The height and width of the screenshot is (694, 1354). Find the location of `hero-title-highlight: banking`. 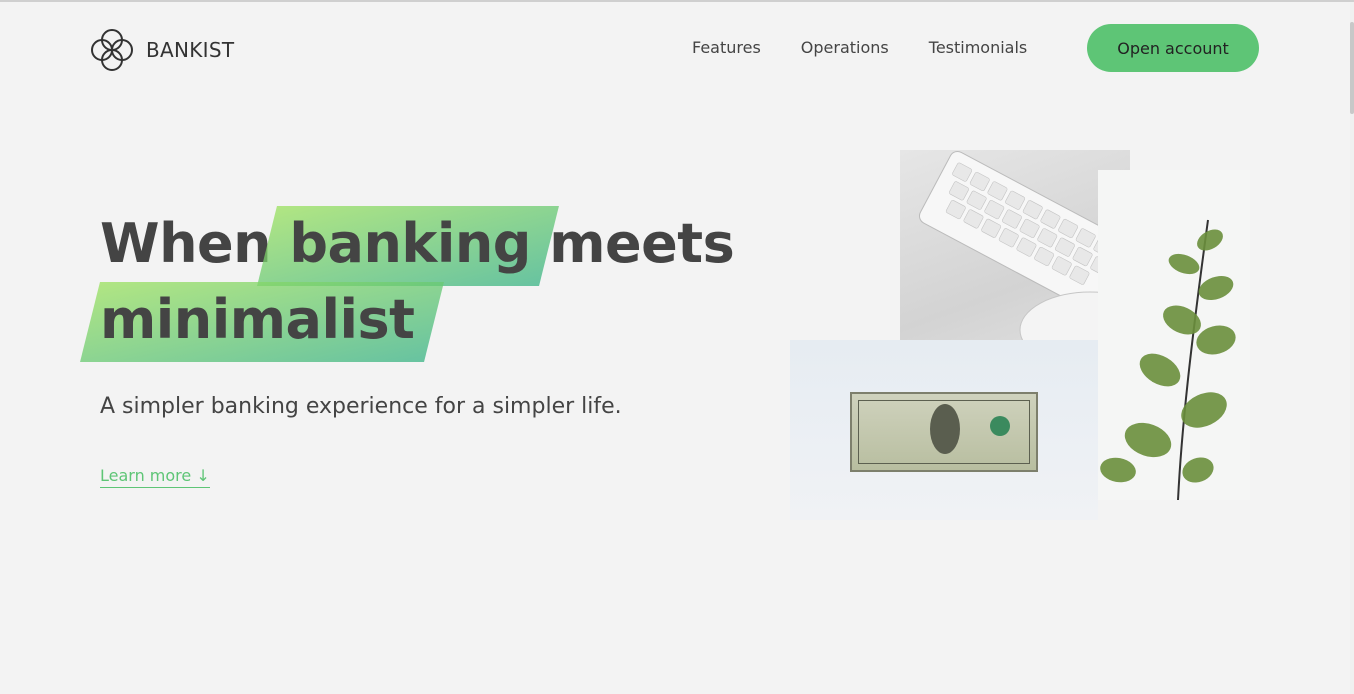

hero-title-highlight: banking is located at coordinates (410, 244).